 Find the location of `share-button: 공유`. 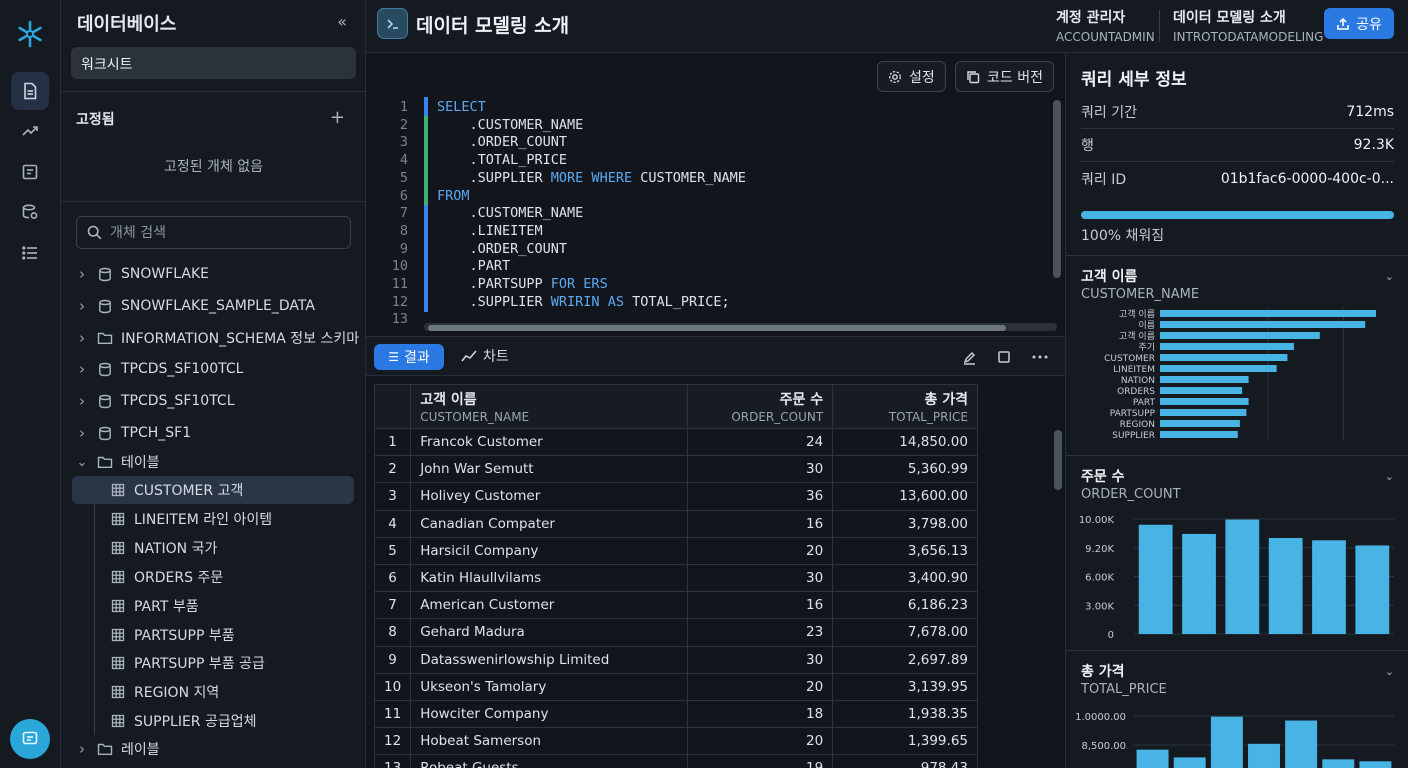

share-button: 공유 is located at coordinates (1359, 23).